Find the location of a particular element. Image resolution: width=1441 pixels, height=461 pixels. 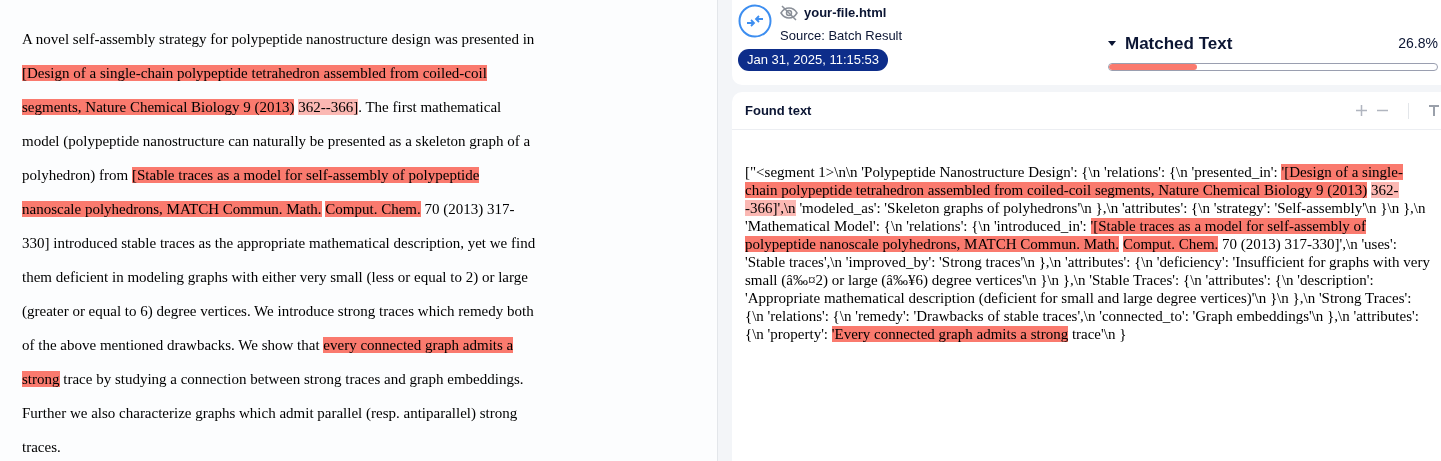

text-size-icon is located at coordinates (1434, 110).